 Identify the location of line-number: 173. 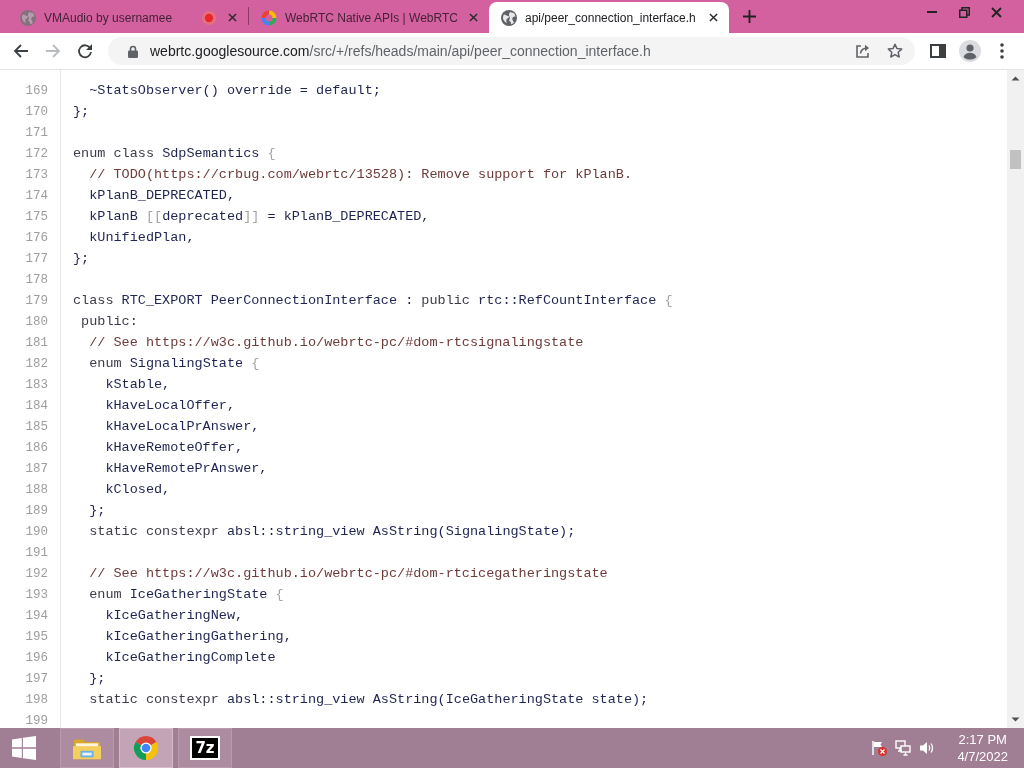
(36, 174).